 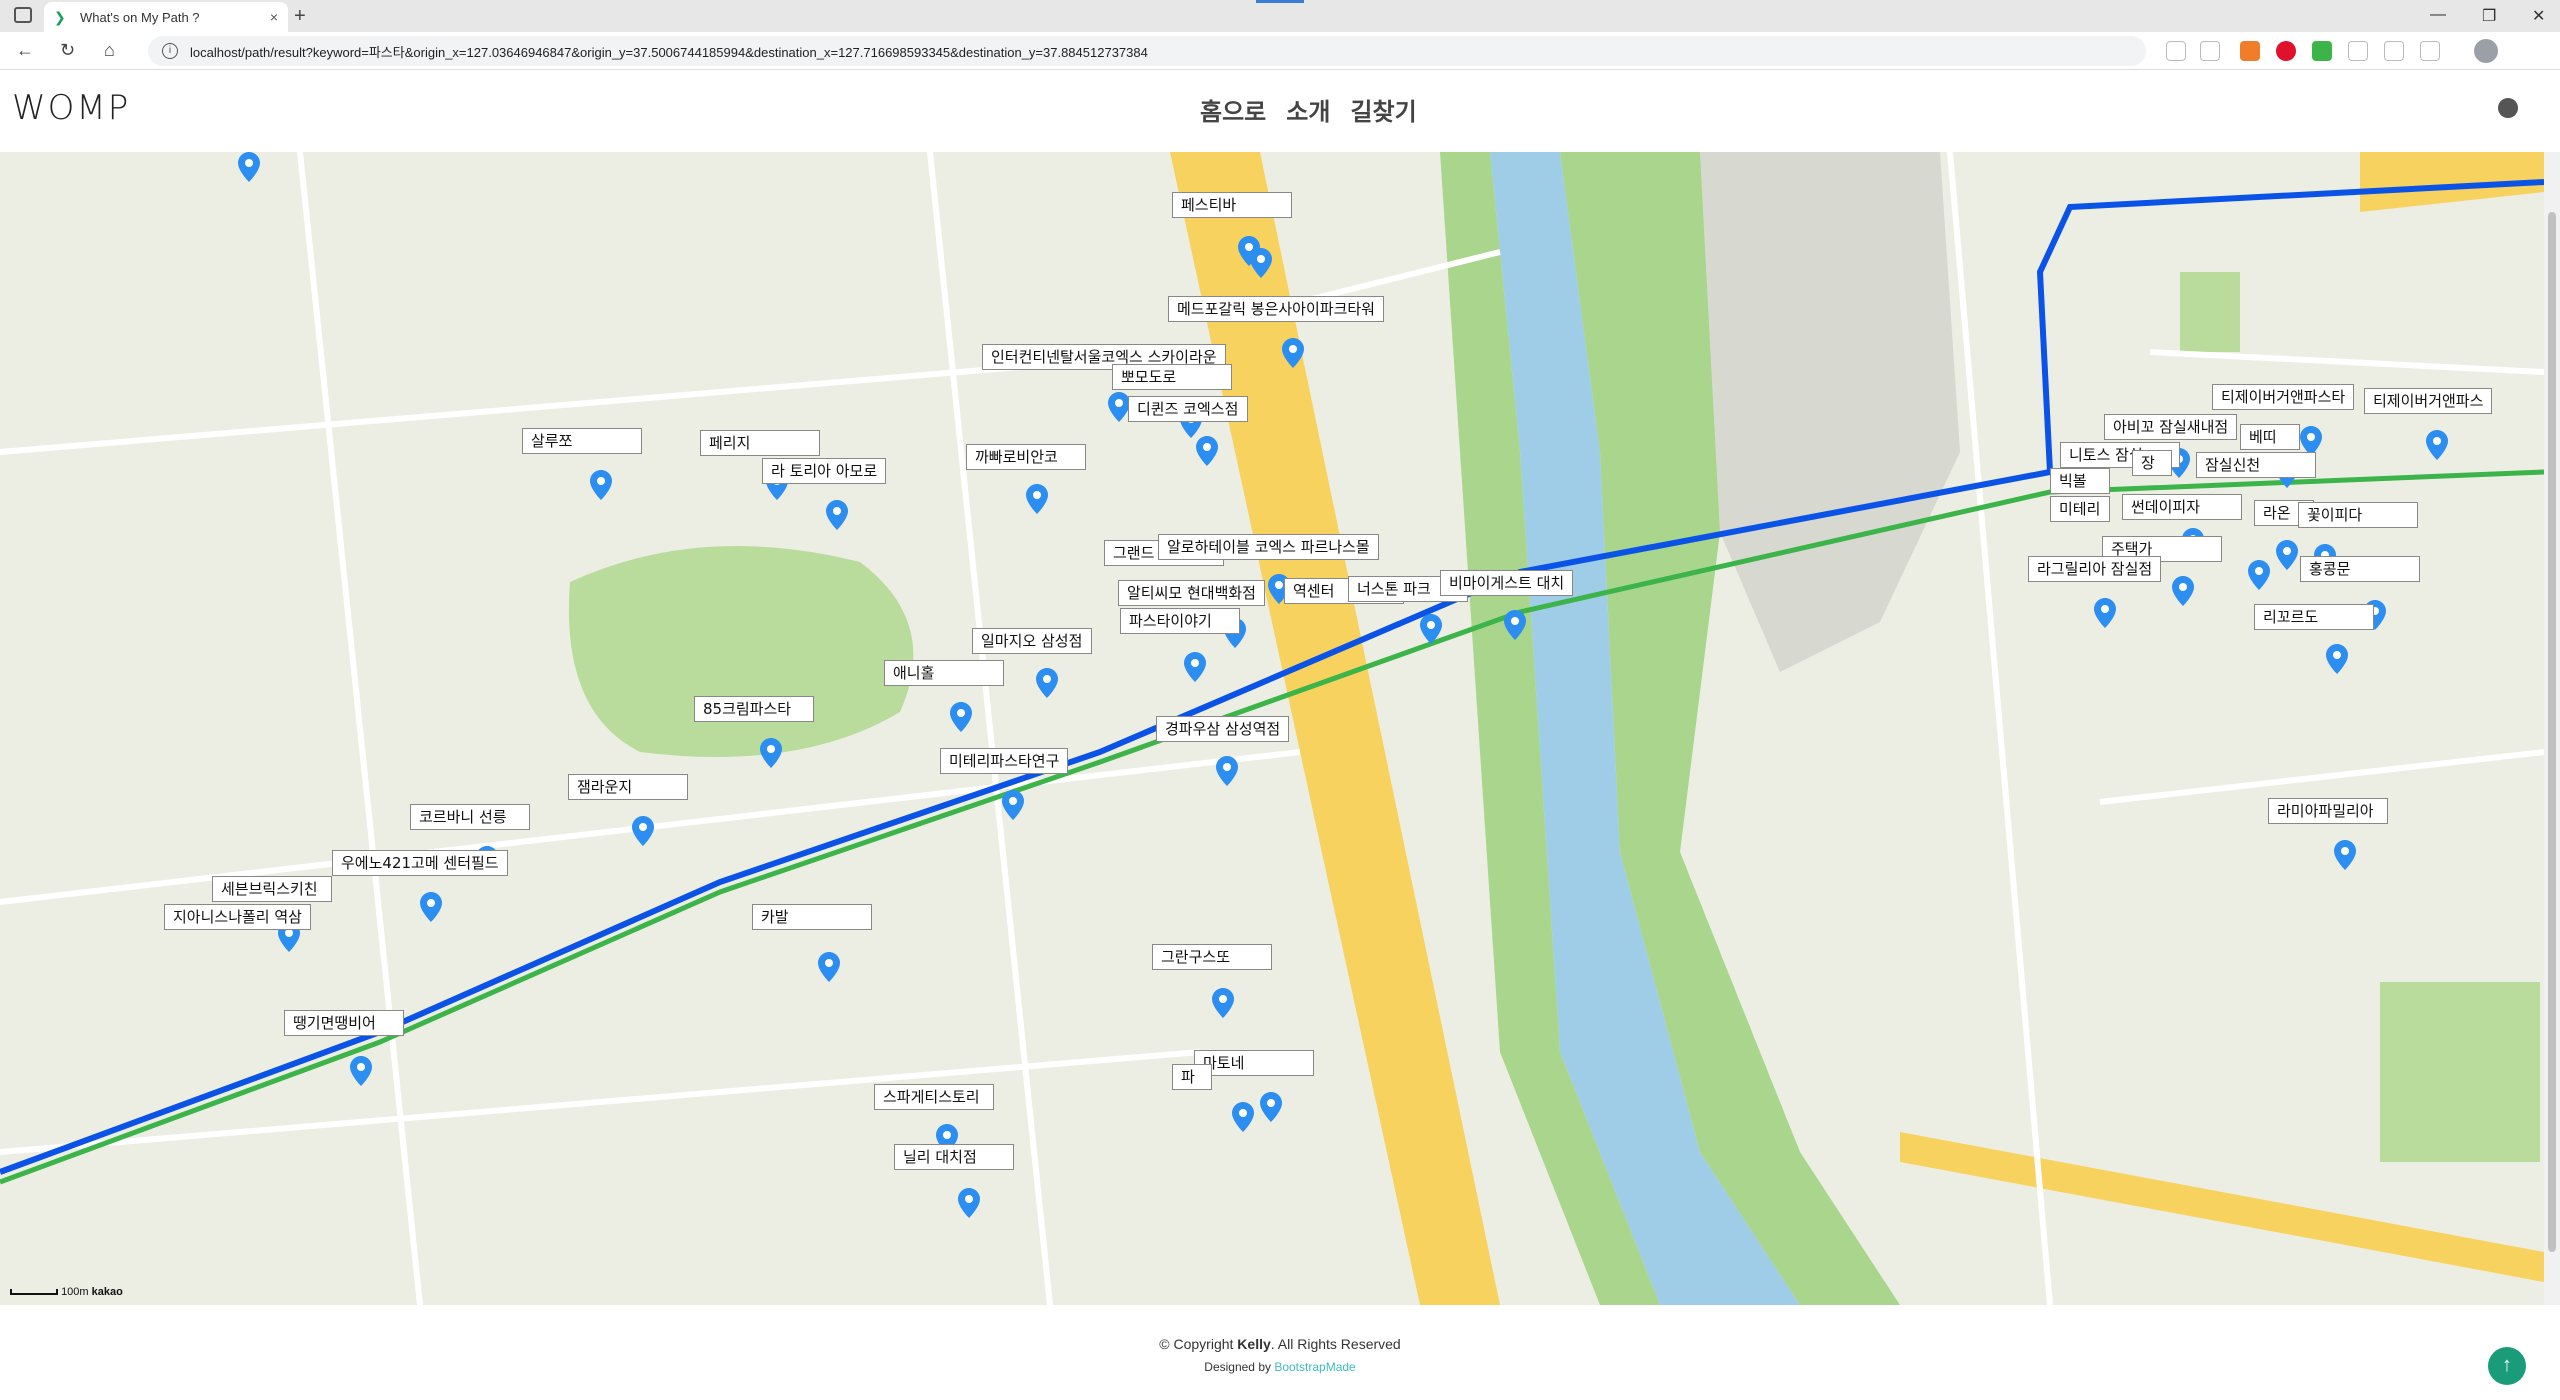 What do you see at coordinates (166, 17) in the screenshot?
I see `browser-tab: ❯ What's on My Path ? ×` at bounding box center [166, 17].